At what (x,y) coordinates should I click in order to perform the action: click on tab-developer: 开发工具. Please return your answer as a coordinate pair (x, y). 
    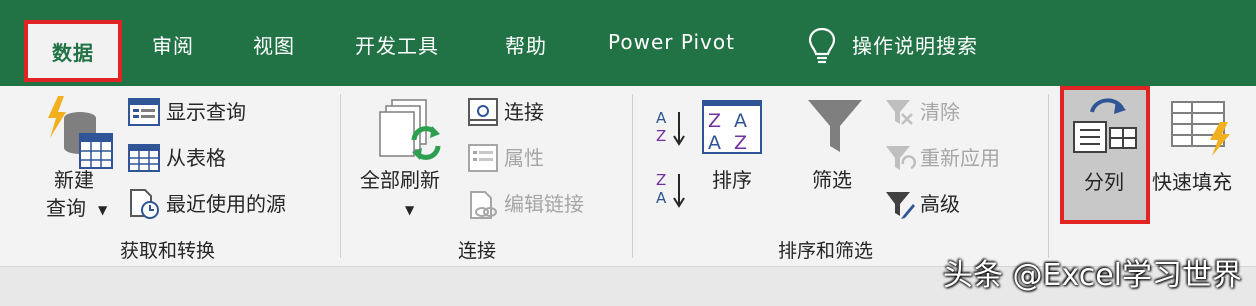
    Looking at the image, I should click on (397, 44).